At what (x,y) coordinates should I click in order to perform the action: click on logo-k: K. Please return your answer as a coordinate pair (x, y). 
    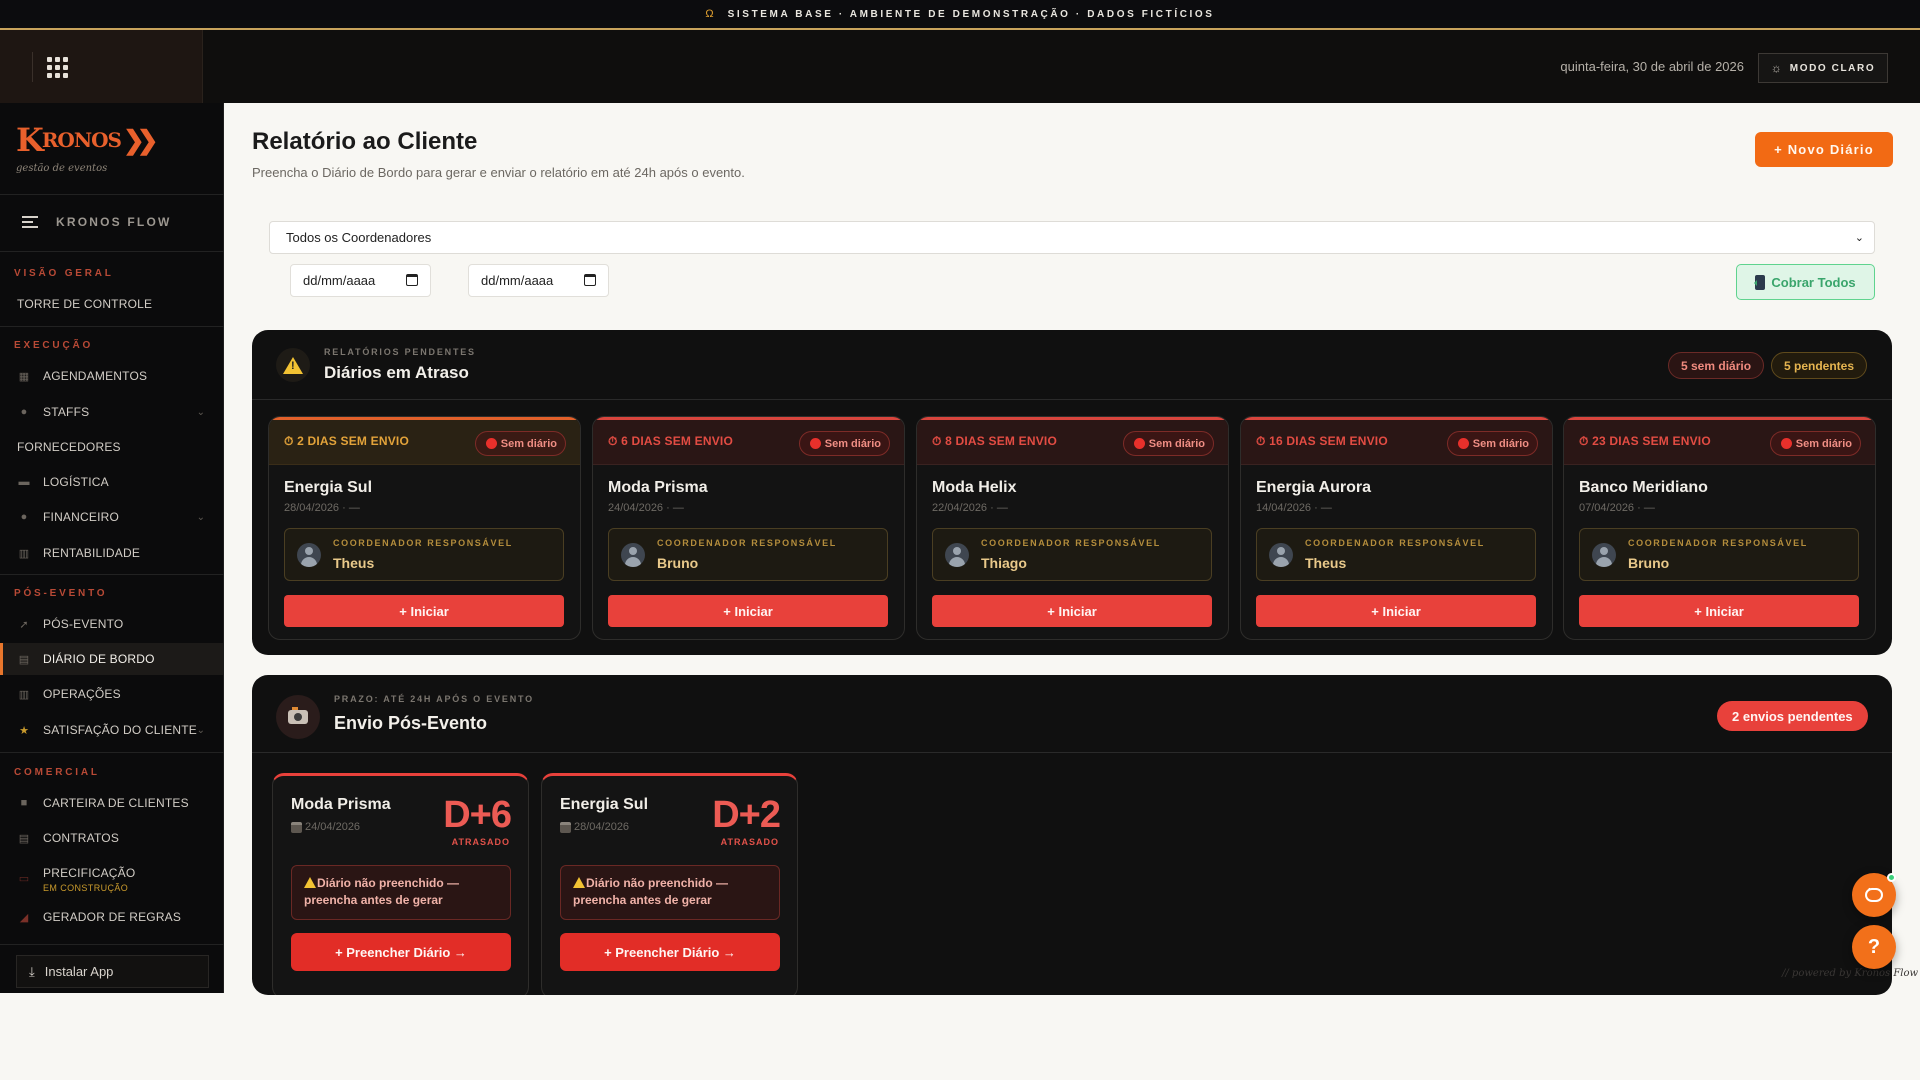
    Looking at the image, I should click on (30, 140).